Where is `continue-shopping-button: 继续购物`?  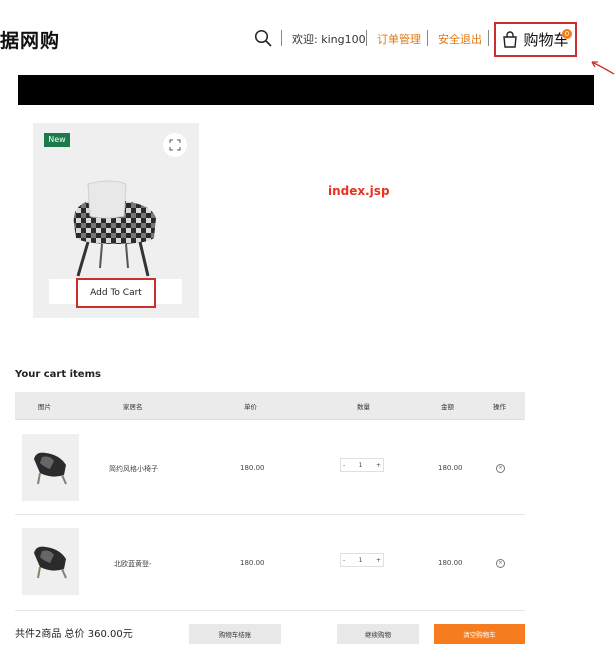
continue-shopping-button: 继续购物 is located at coordinates (378, 634).